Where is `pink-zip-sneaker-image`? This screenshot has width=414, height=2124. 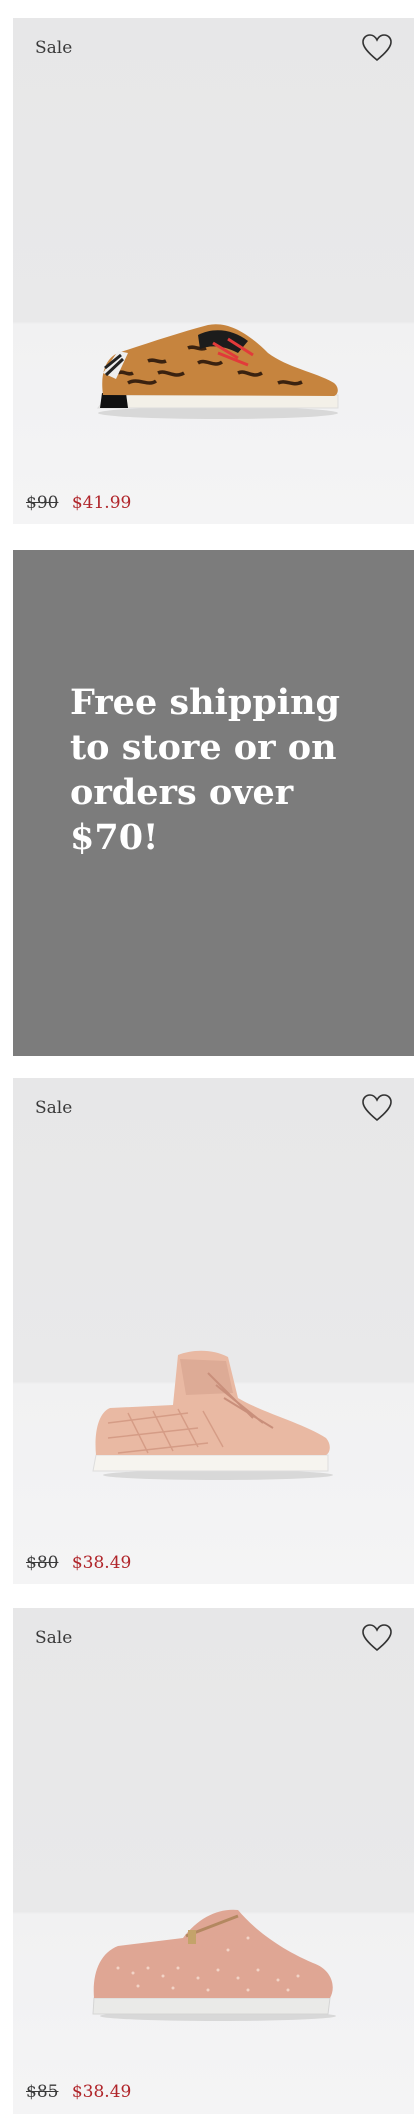 pink-zip-sneaker-image is located at coordinates (218, 1960).